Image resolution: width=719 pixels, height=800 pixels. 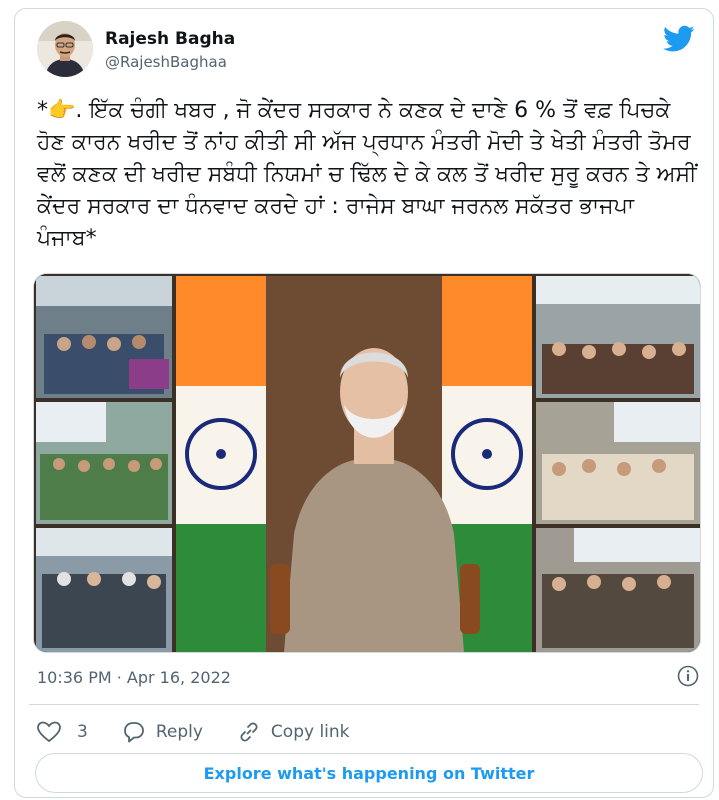 What do you see at coordinates (170, 39) in the screenshot?
I see `author-name: Rajesh Bagha` at bounding box center [170, 39].